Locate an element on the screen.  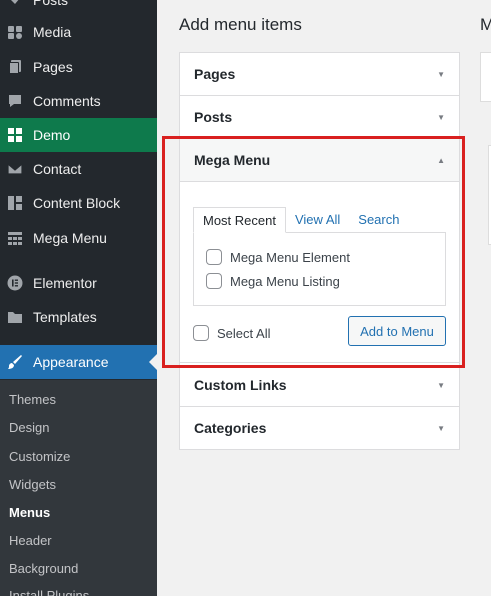
current-menu-arrow is located at coordinates (153, 362).